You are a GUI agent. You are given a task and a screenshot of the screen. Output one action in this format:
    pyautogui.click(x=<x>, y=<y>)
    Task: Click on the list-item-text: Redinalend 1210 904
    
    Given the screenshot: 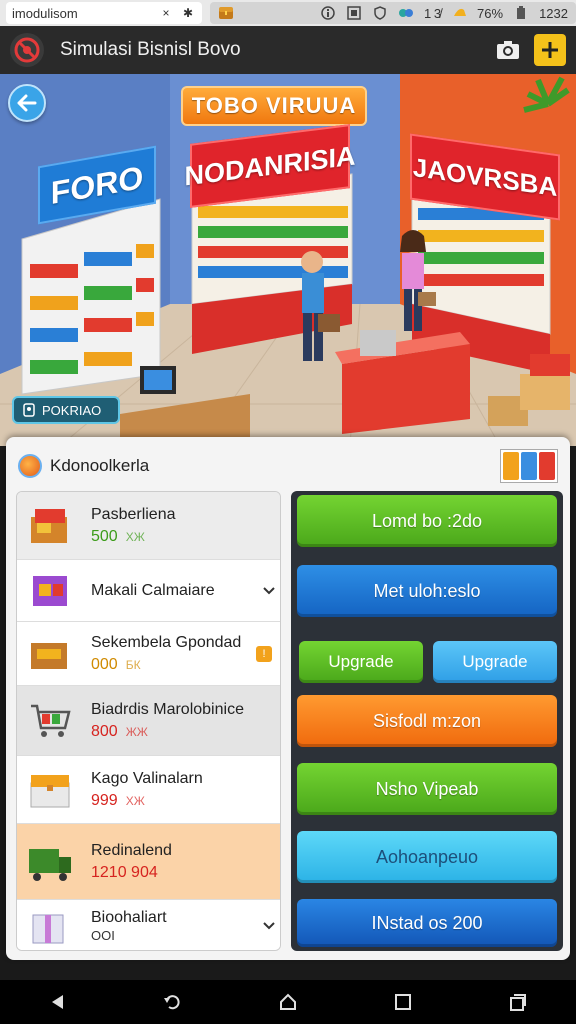 What is the action you would take?
    pyautogui.click(x=185, y=861)
    